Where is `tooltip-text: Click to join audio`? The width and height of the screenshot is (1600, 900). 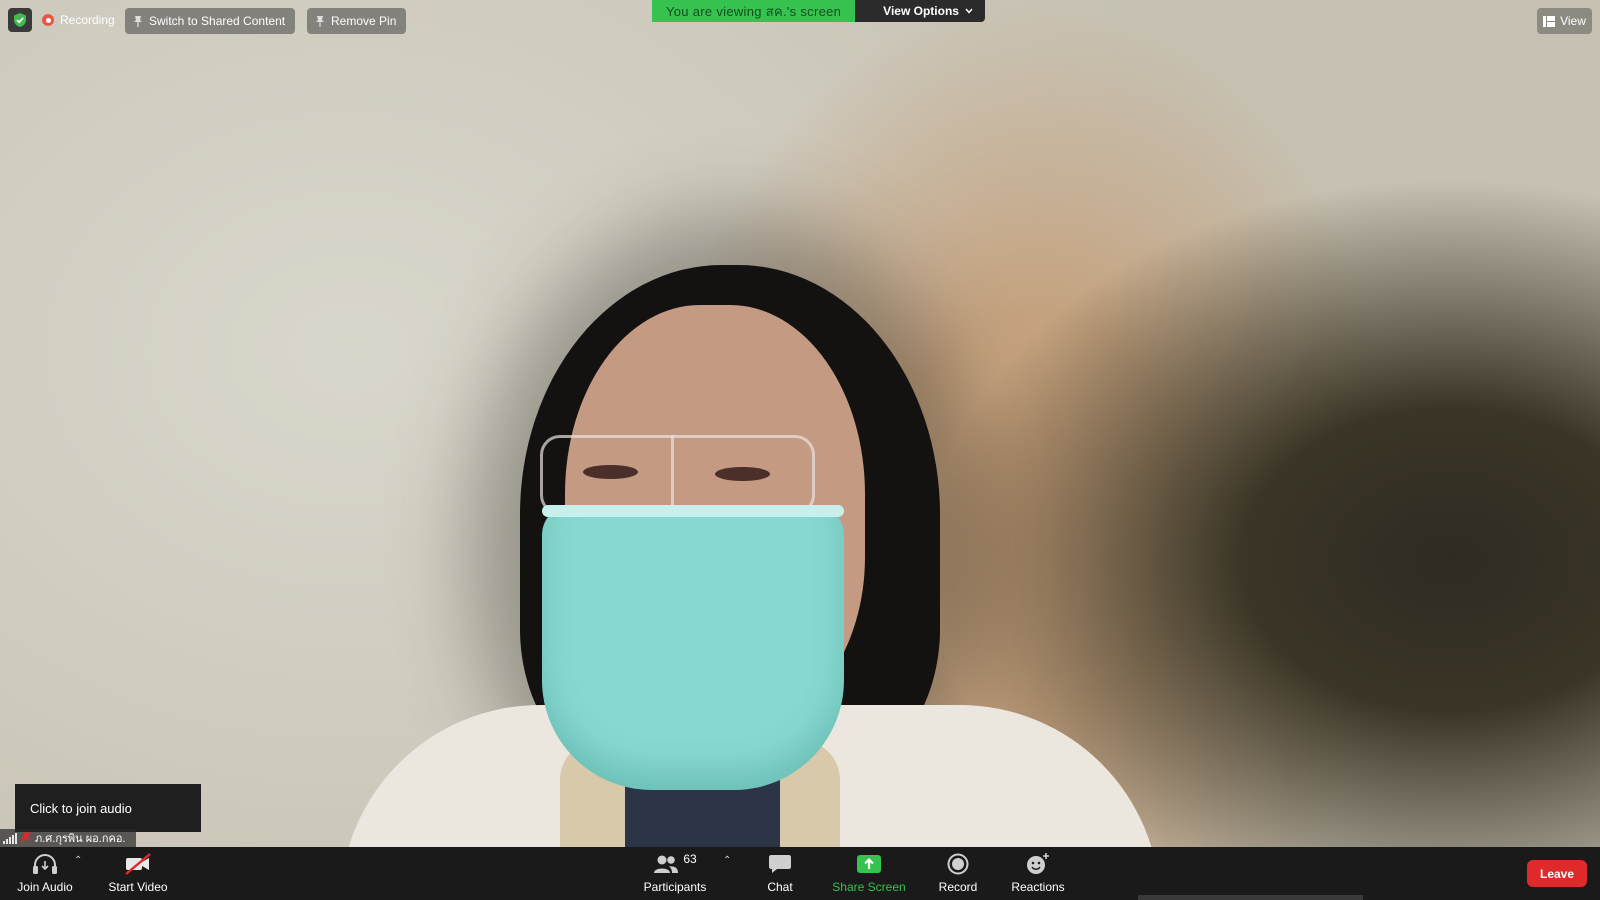 tooltip-text: Click to join audio is located at coordinates (81, 808).